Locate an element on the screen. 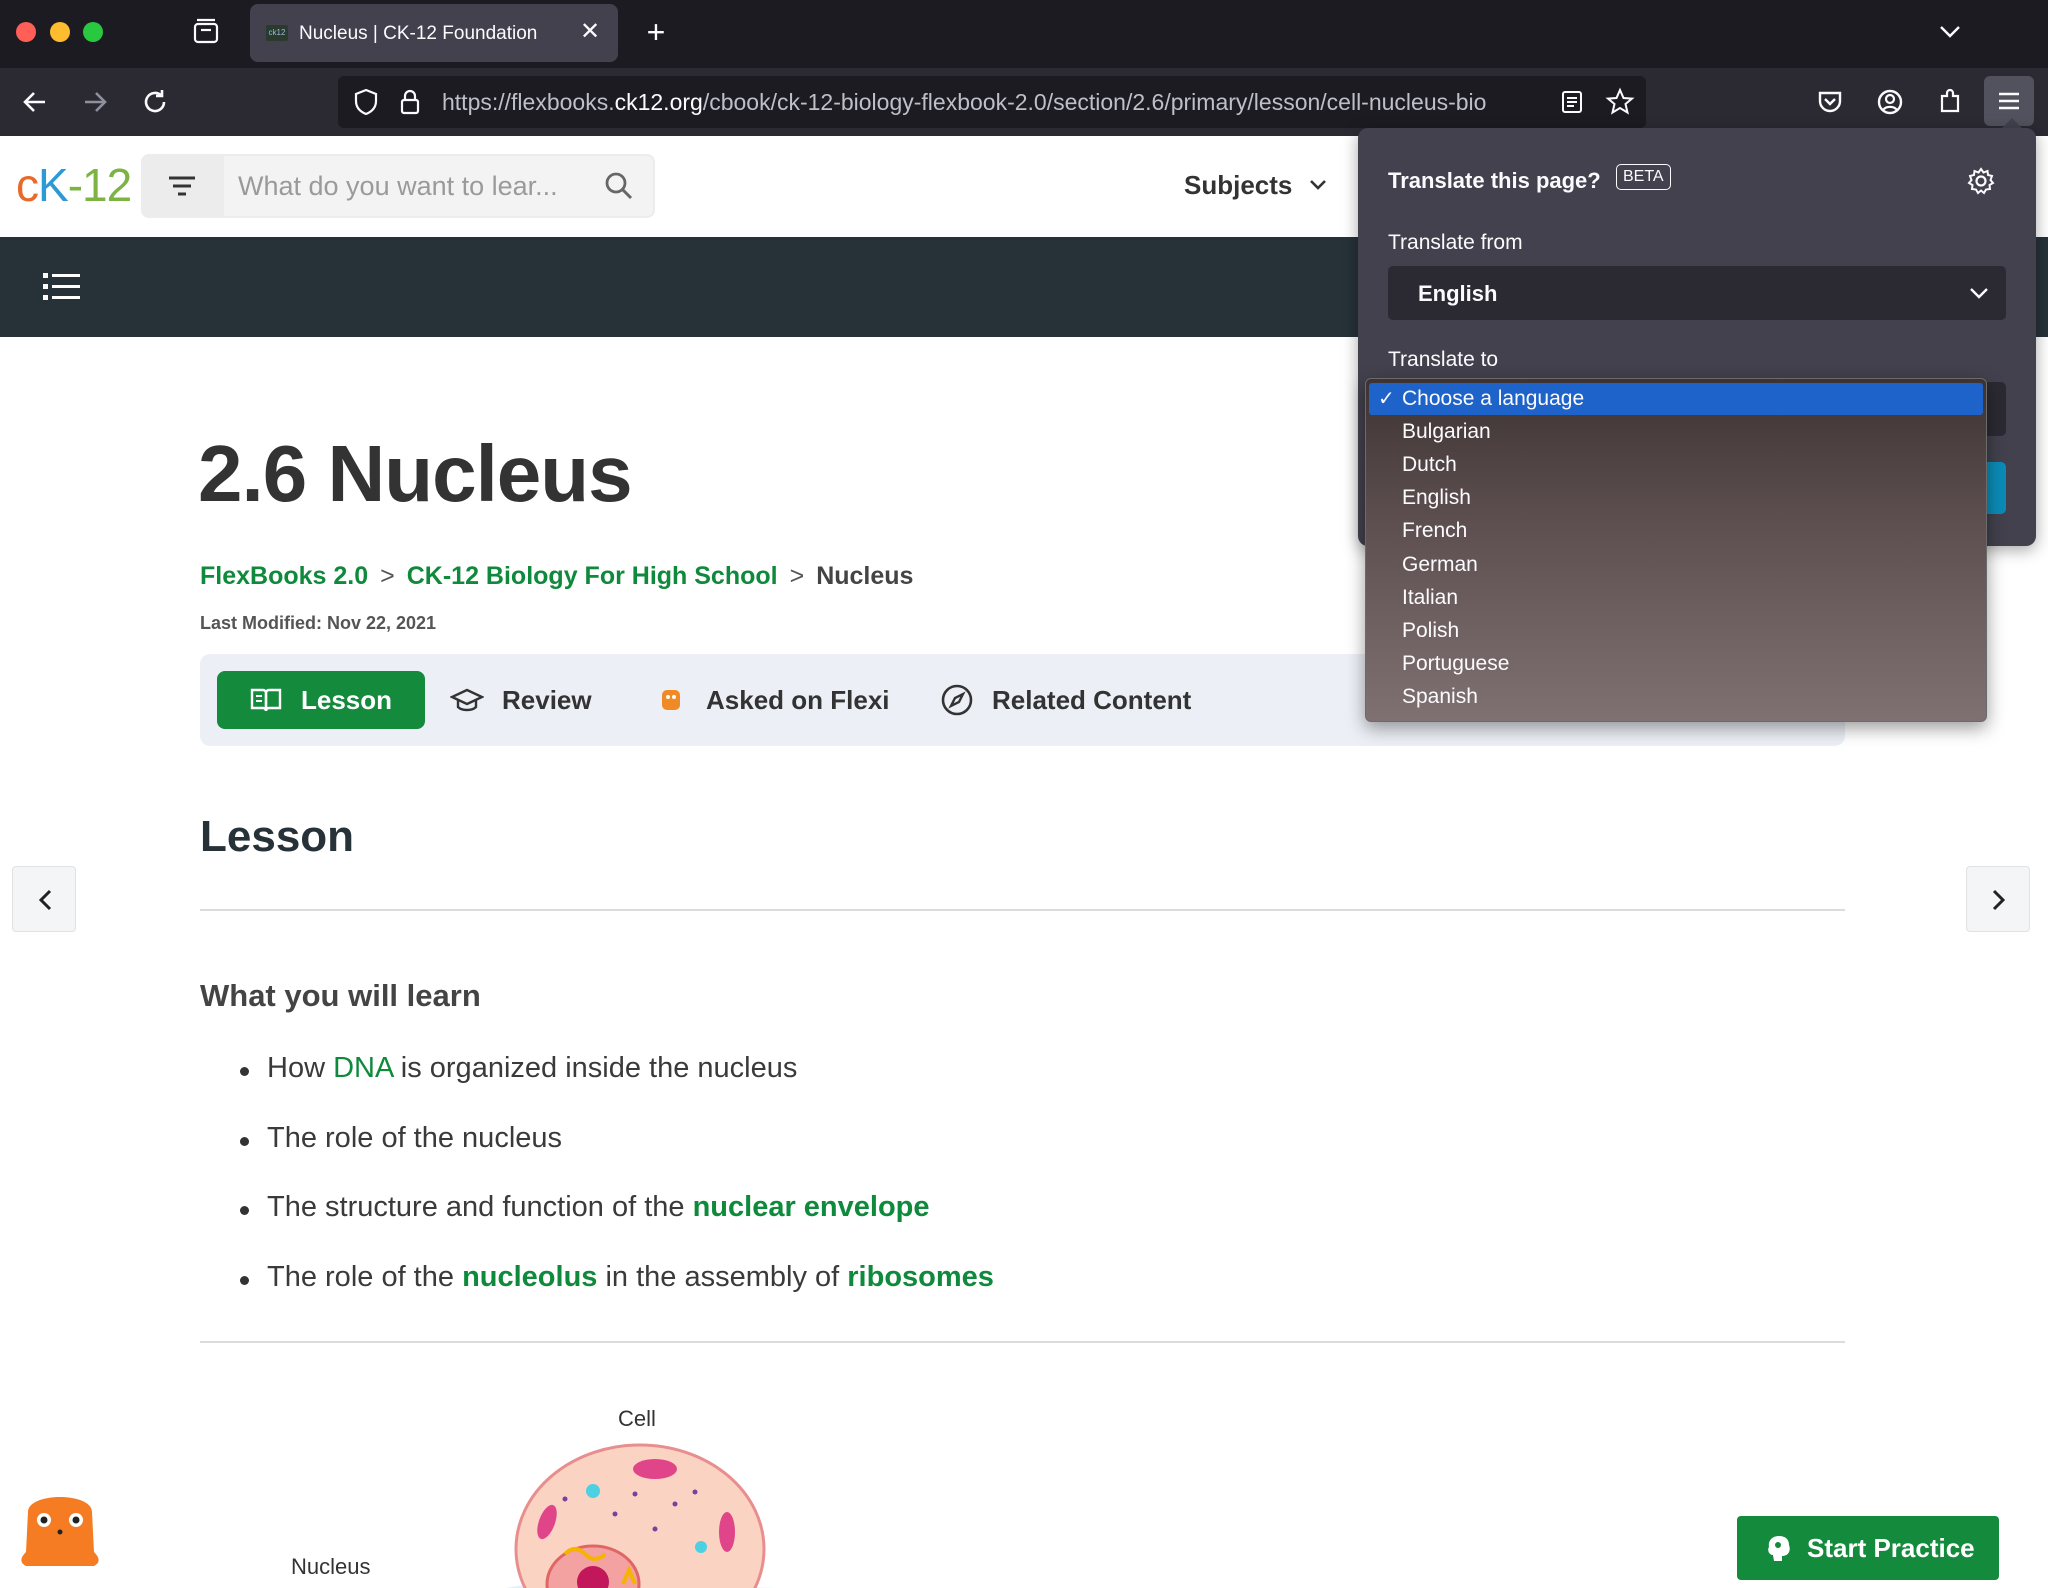  translate-to-label: Translate to is located at coordinates (1443, 359).